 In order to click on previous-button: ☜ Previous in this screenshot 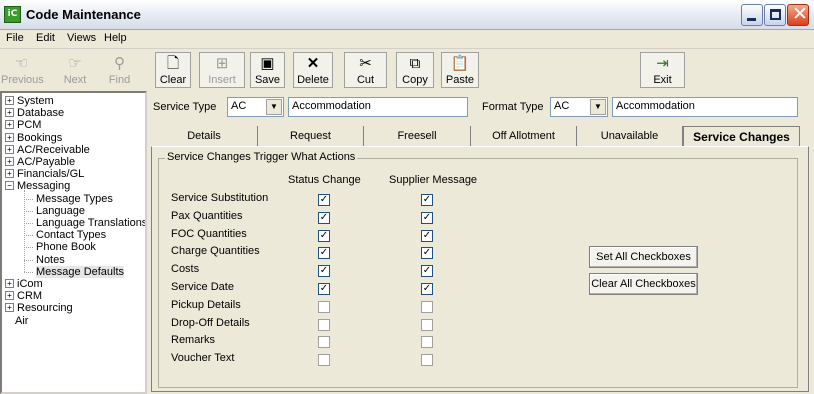, I will do `click(22, 70)`.